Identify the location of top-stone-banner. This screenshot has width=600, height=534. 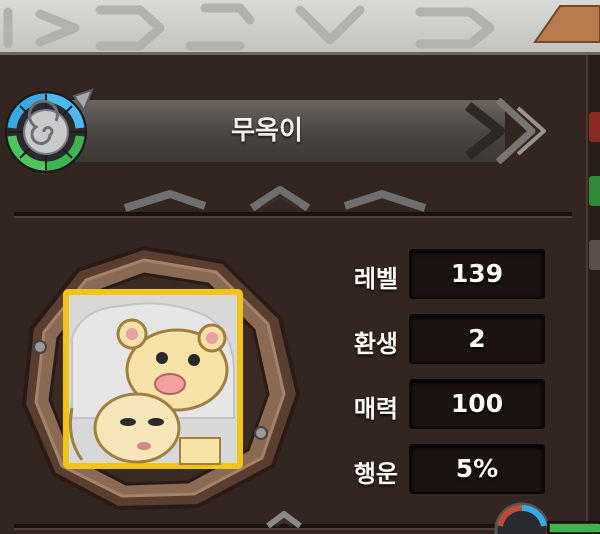
(300, 27).